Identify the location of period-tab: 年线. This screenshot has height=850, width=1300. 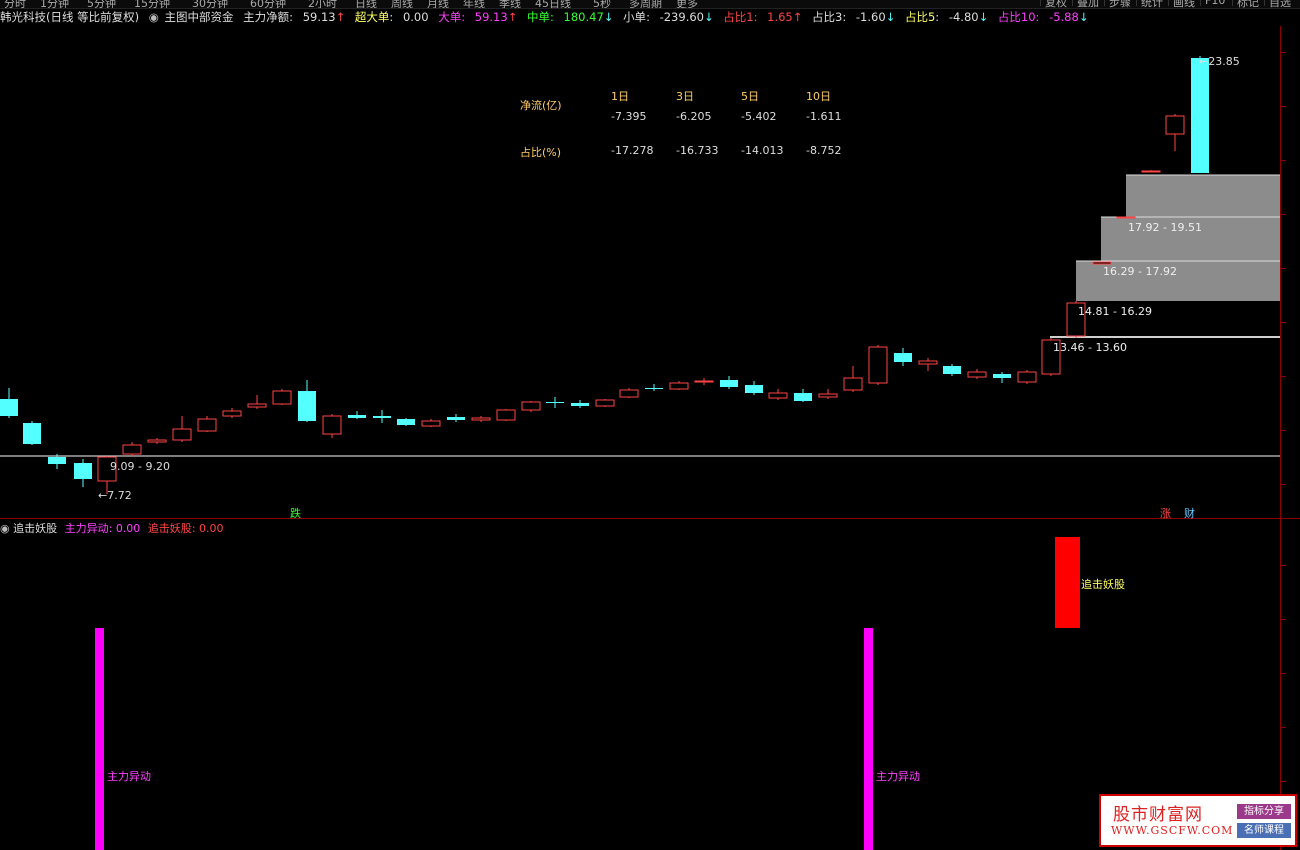
(474, 4).